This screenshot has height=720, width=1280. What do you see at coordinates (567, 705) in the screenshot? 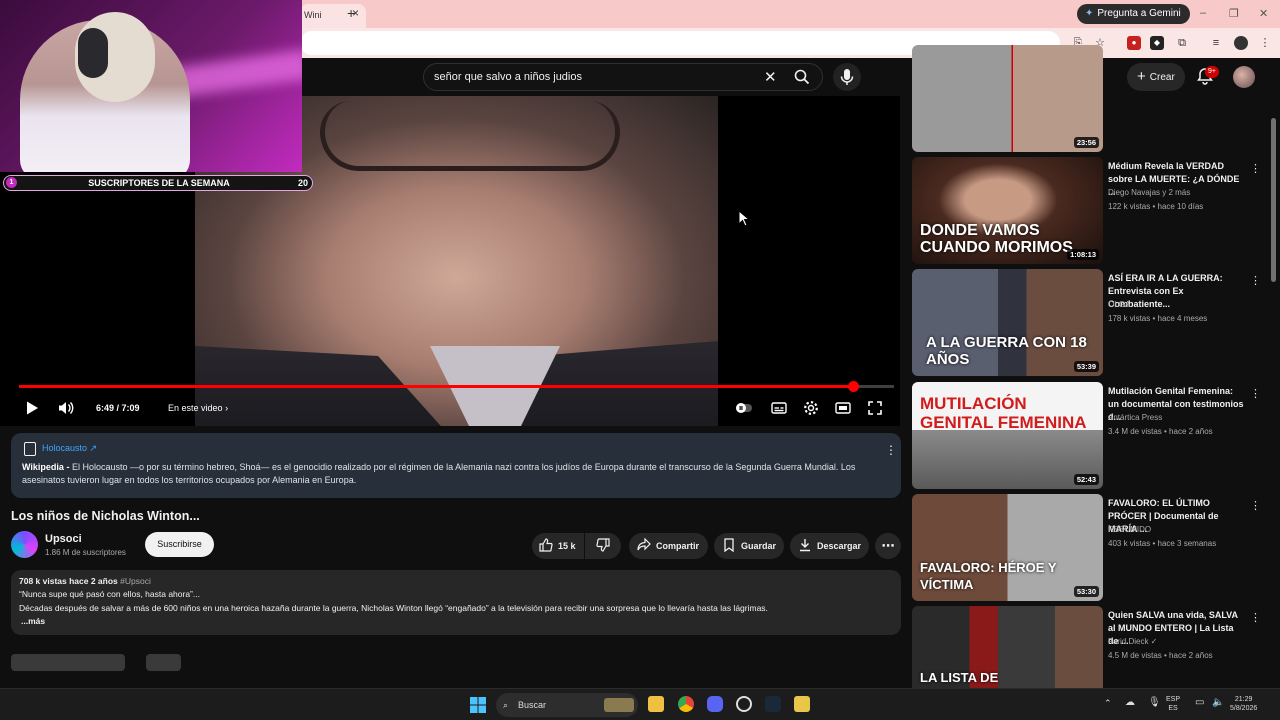
I see `taskbar-search: ⌕ Buscar` at bounding box center [567, 705].